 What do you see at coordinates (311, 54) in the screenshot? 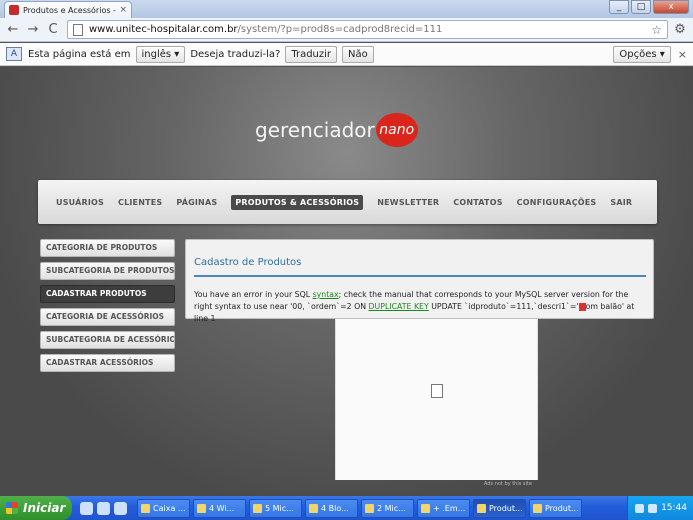
I see `translate-button: Traduzir` at bounding box center [311, 54].